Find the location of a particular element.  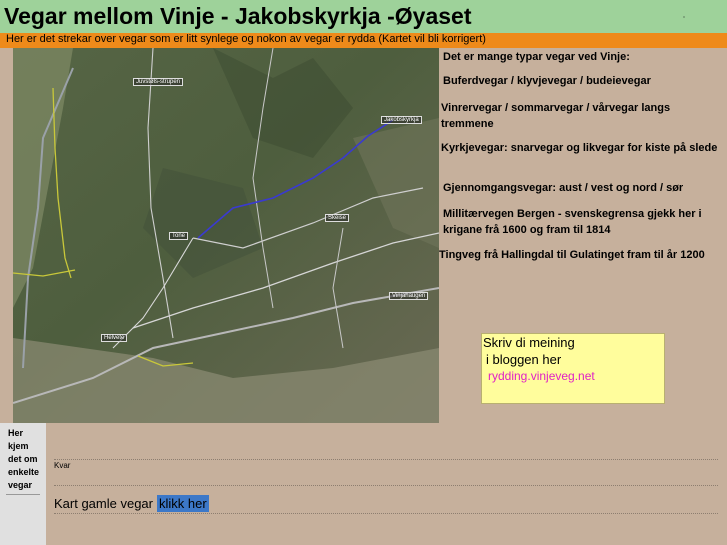

side-panel-text: Her kjem det om enkelte vegar is located at coordinates (23, 459).